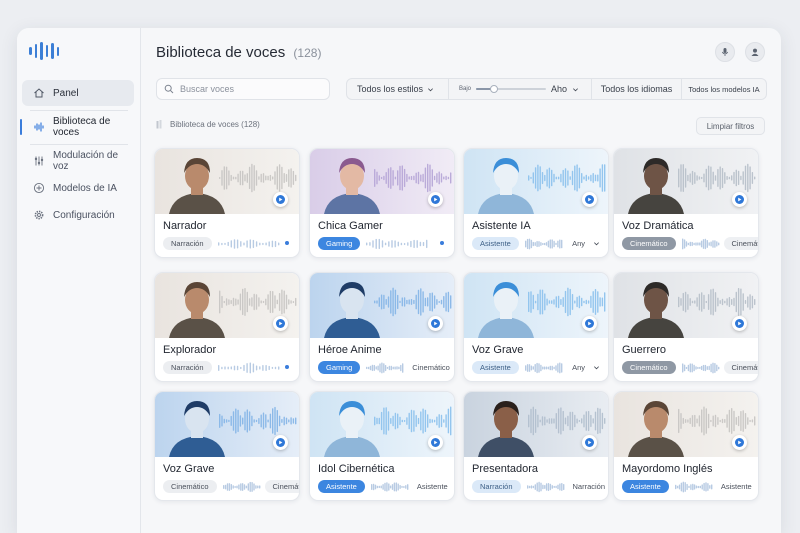  What do you see at coordinates (39, 188) in the screenshot?
I see `ai-model-icon` at bounding box center [39, 188].